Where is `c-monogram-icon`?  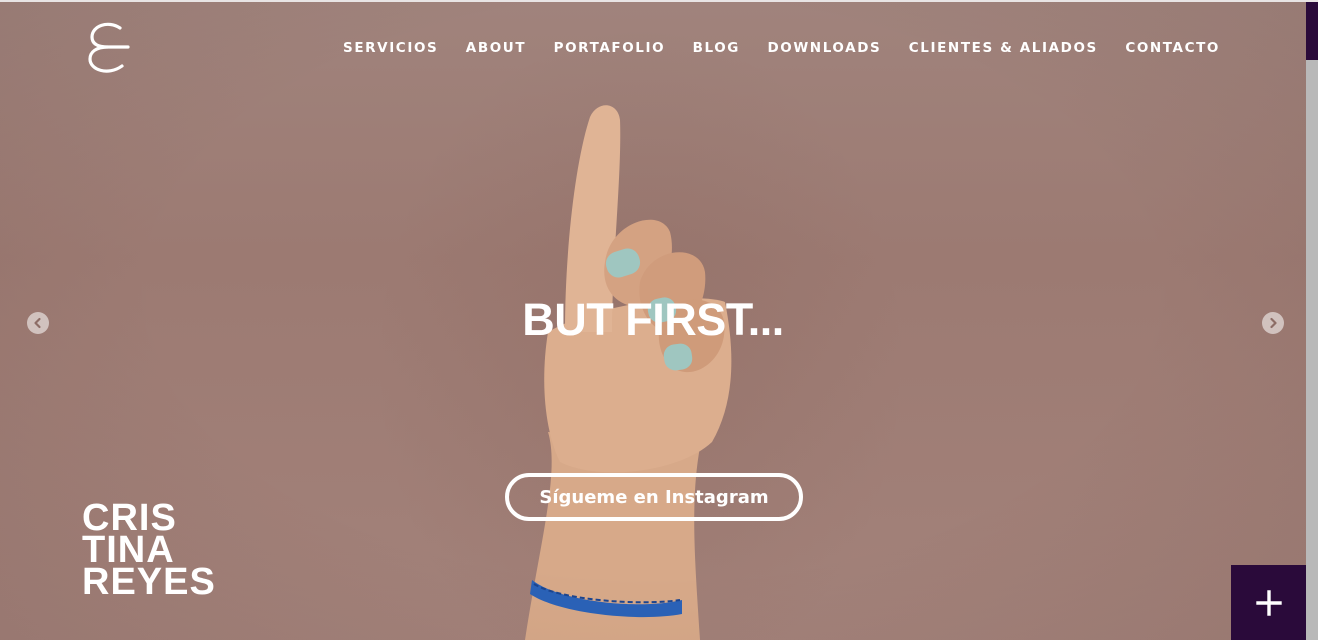
c-monogram-icon is located at coordinates (109, 47).